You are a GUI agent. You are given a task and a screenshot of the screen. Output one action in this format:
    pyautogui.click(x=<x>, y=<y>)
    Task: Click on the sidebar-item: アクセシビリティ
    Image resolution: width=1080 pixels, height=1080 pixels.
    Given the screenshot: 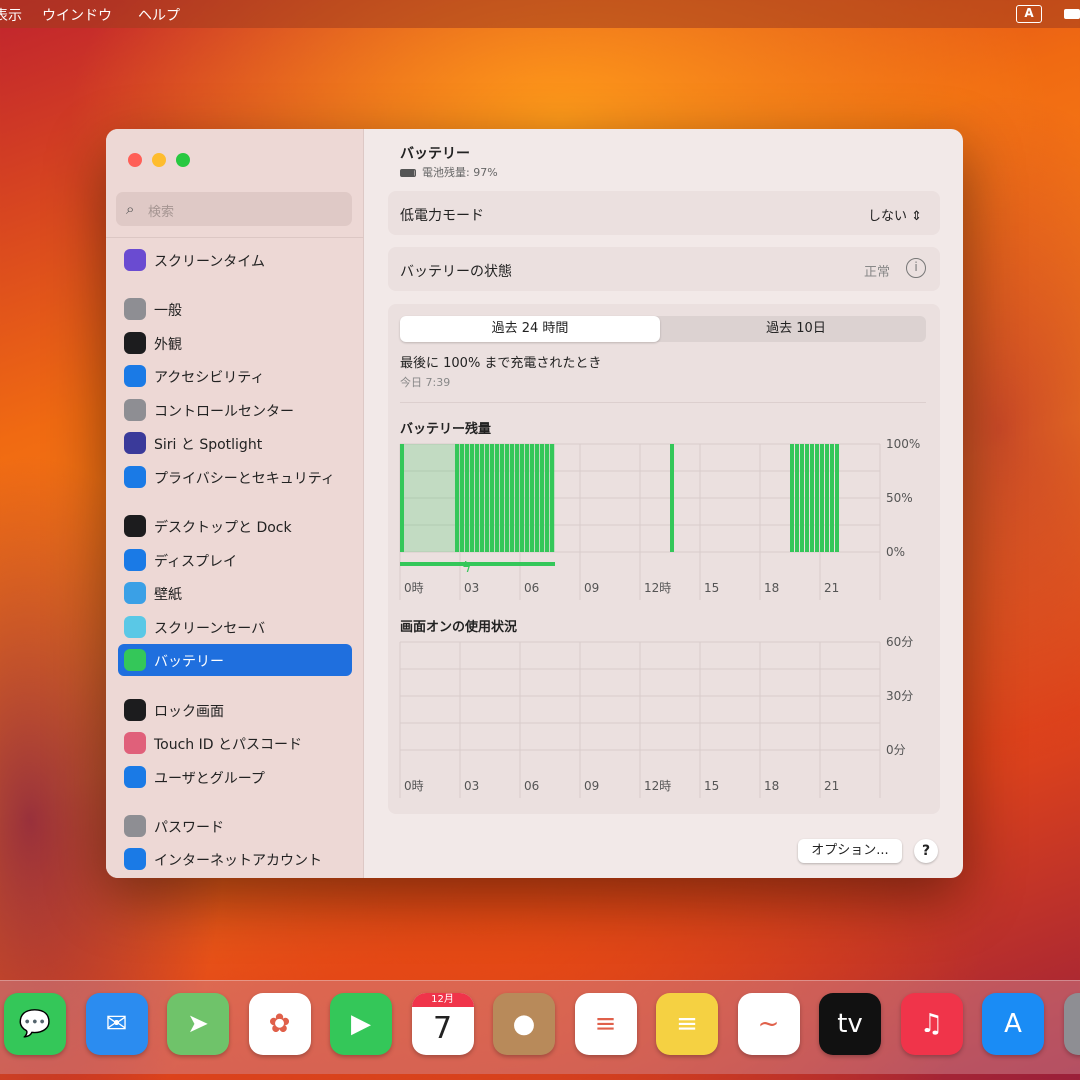 What is the action you would take?
    pyautogui.click(x=235, y=376)
    